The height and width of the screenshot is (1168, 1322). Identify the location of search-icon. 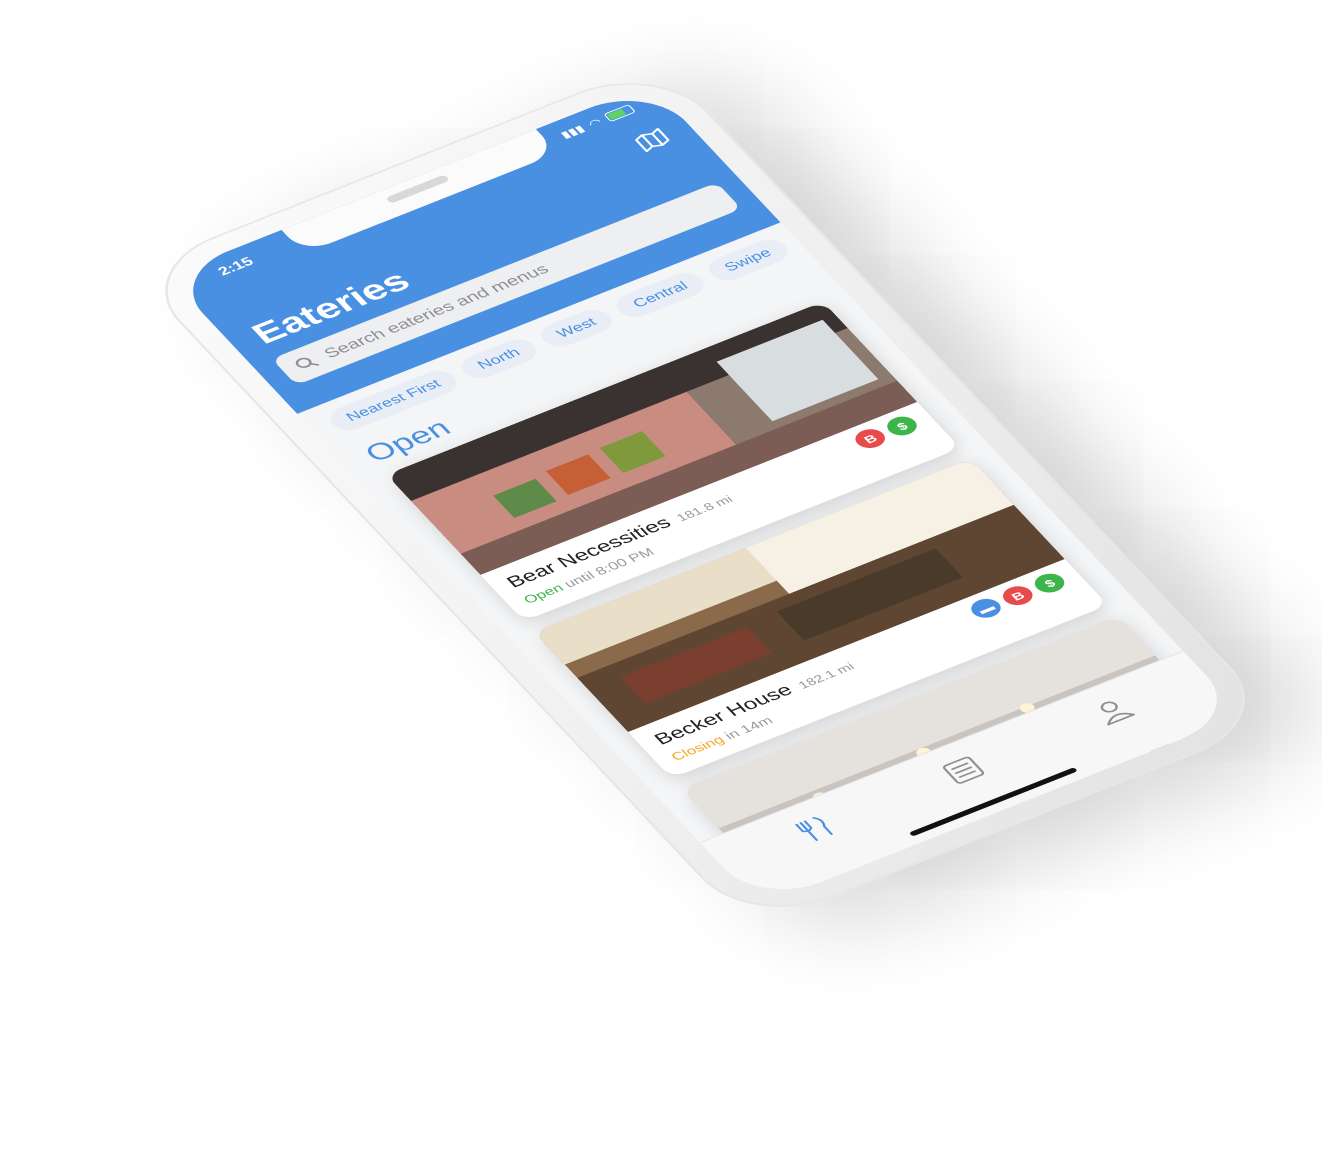
(307, 362).